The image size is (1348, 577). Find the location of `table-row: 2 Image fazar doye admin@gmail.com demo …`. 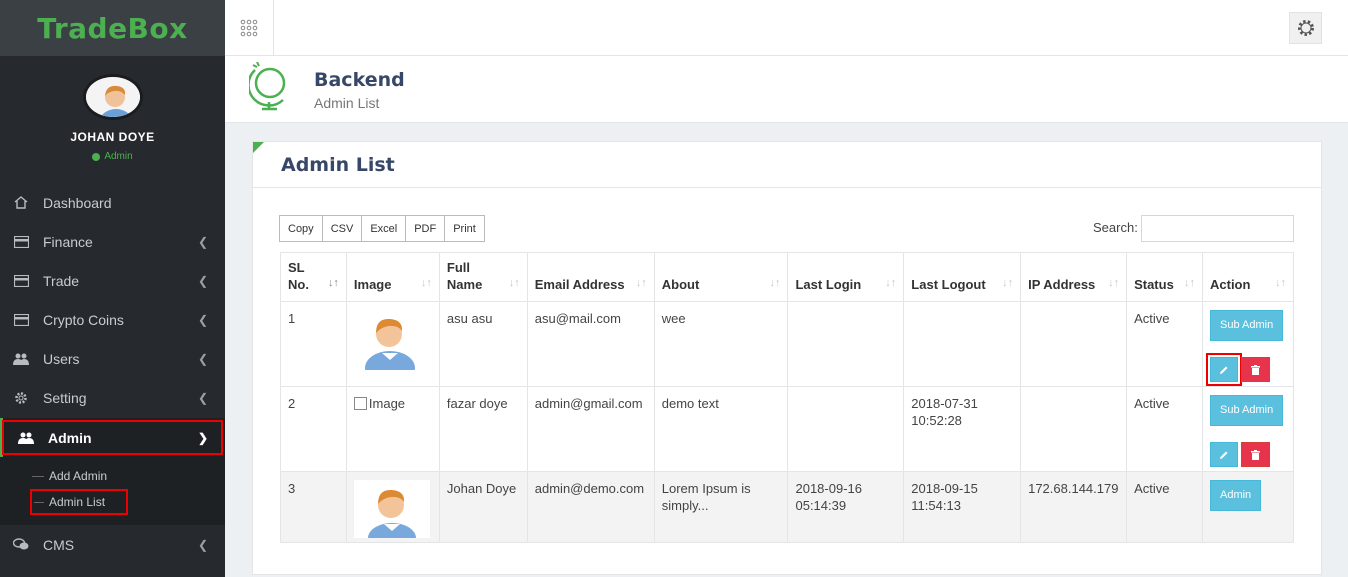

table-row: 2 Image fazar doye admin@gmail.com demo … is located at coordinates (787, 429).